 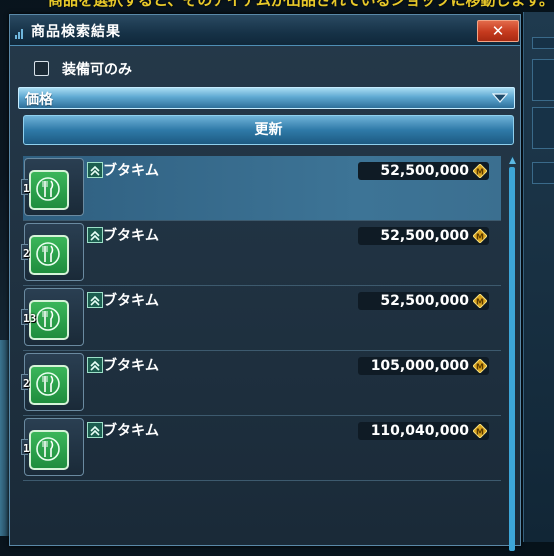 I want to click on scroll-up-icon, so click(x=512, y=160).